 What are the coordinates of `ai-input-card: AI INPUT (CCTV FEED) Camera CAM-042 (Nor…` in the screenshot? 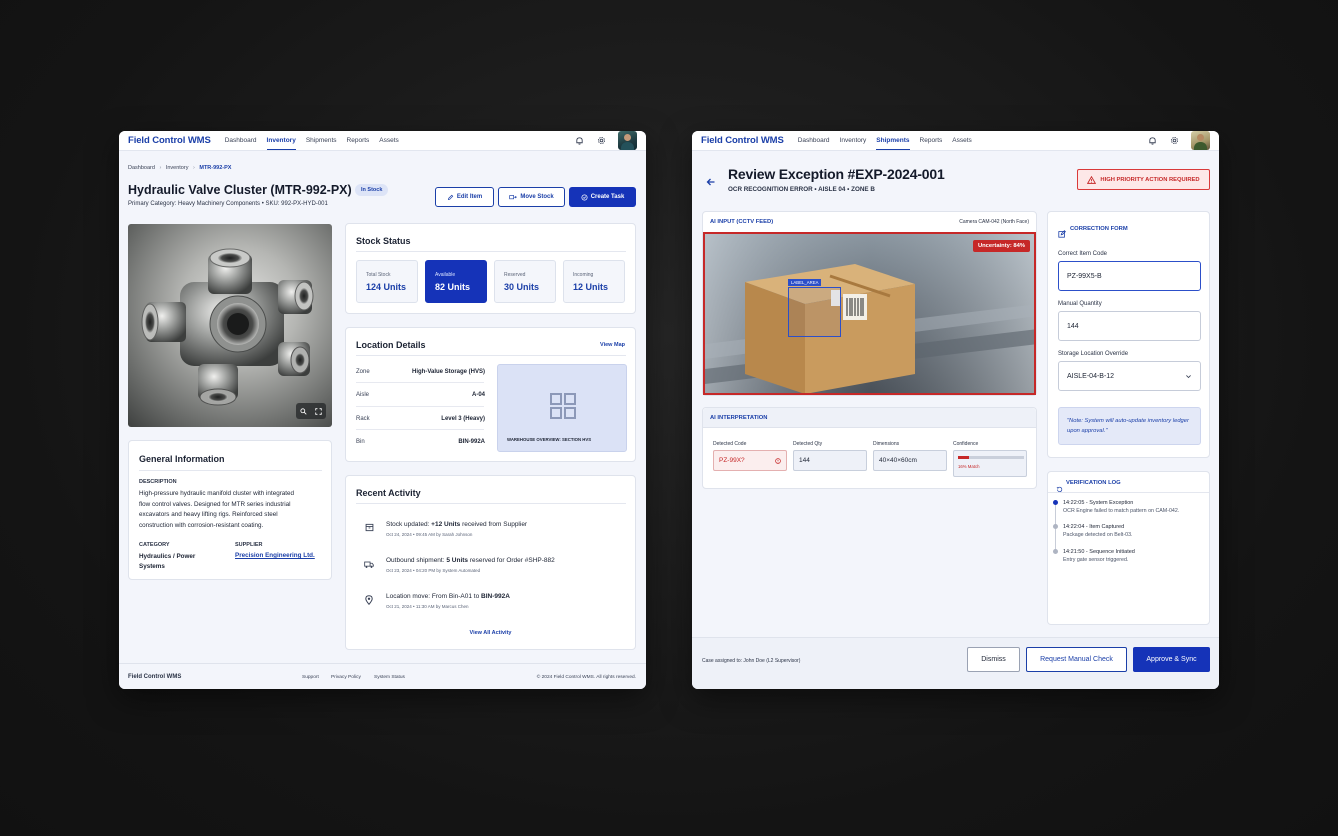 It's located at (869, 303).